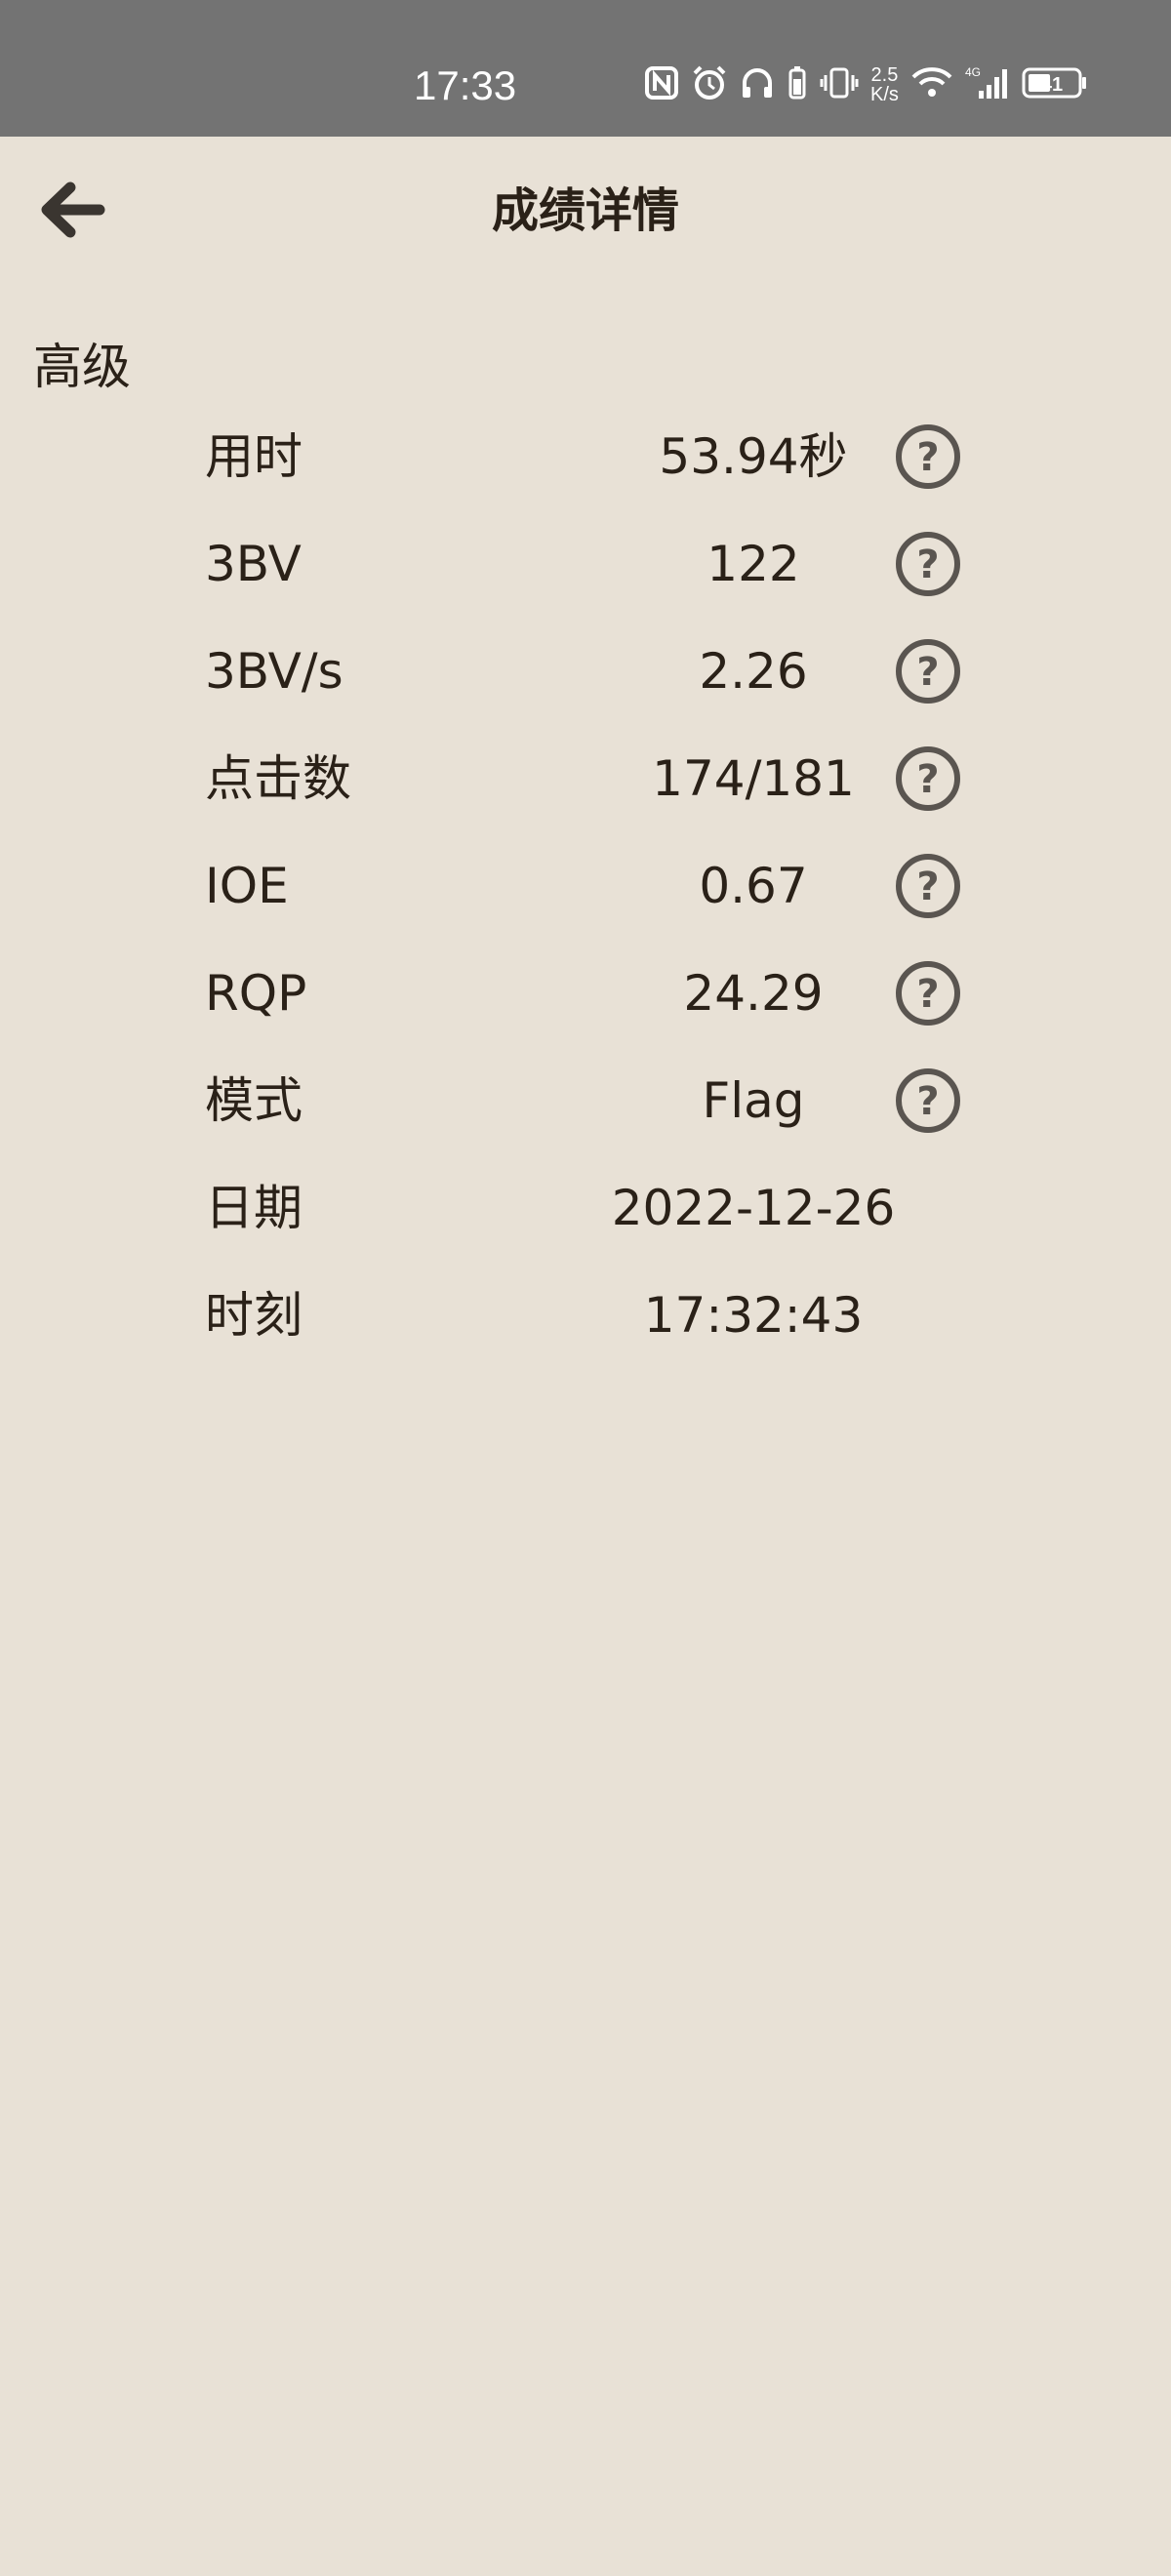  Describe the element at coordinates (585, 1314) in the screenshot. I see `stat-row-clock-time: 时刻 17:32:43` at that location.